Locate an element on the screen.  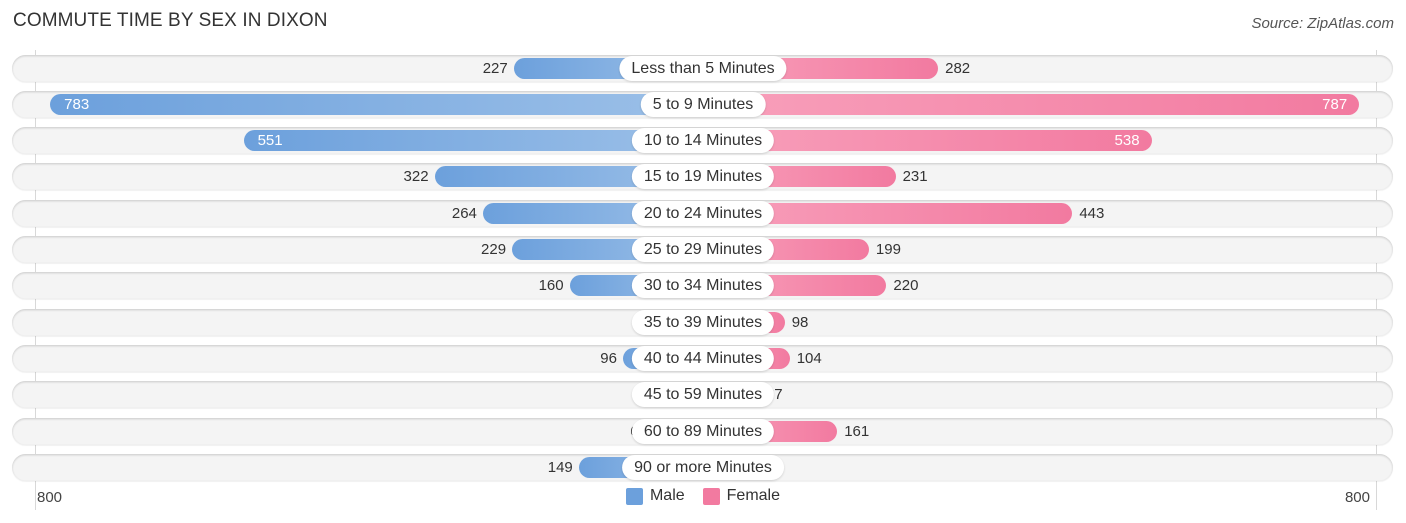
bar-female is located at coordinates (1031, 104).